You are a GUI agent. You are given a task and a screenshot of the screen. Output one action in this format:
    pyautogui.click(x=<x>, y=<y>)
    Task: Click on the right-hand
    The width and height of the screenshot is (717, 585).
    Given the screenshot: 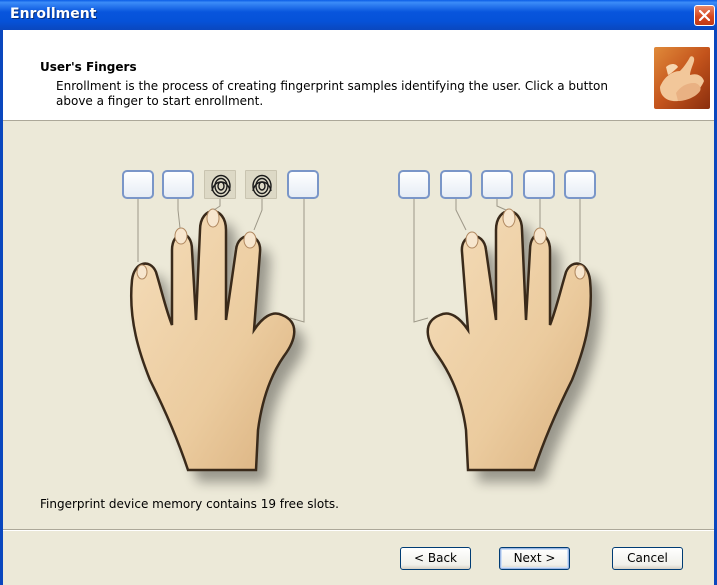 What is the action you would take?
    pyautogui.click(x=509, y=341)
    